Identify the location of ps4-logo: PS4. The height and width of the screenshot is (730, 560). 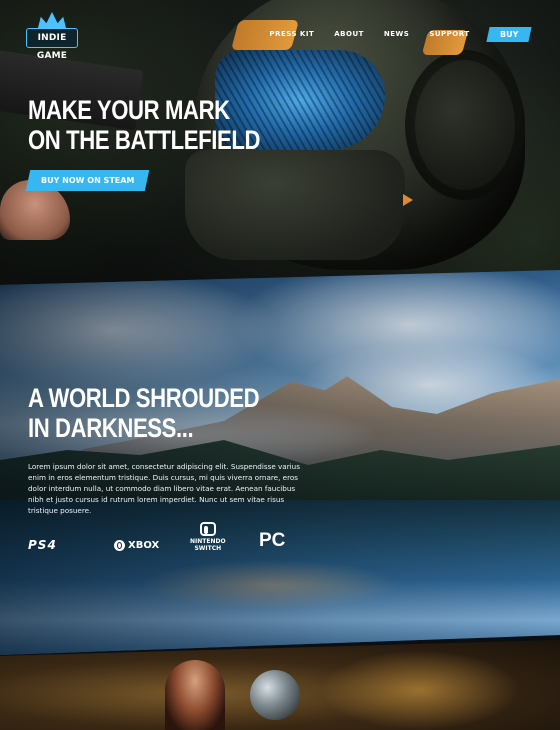
(42, 545).